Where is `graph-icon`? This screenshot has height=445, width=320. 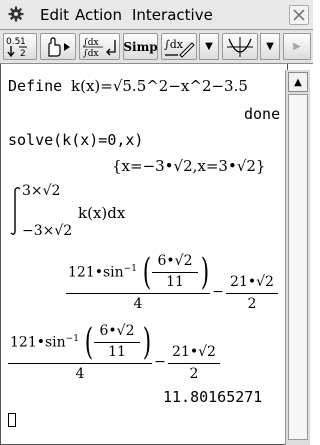 graph-icon is located at coordinates (240, 46).